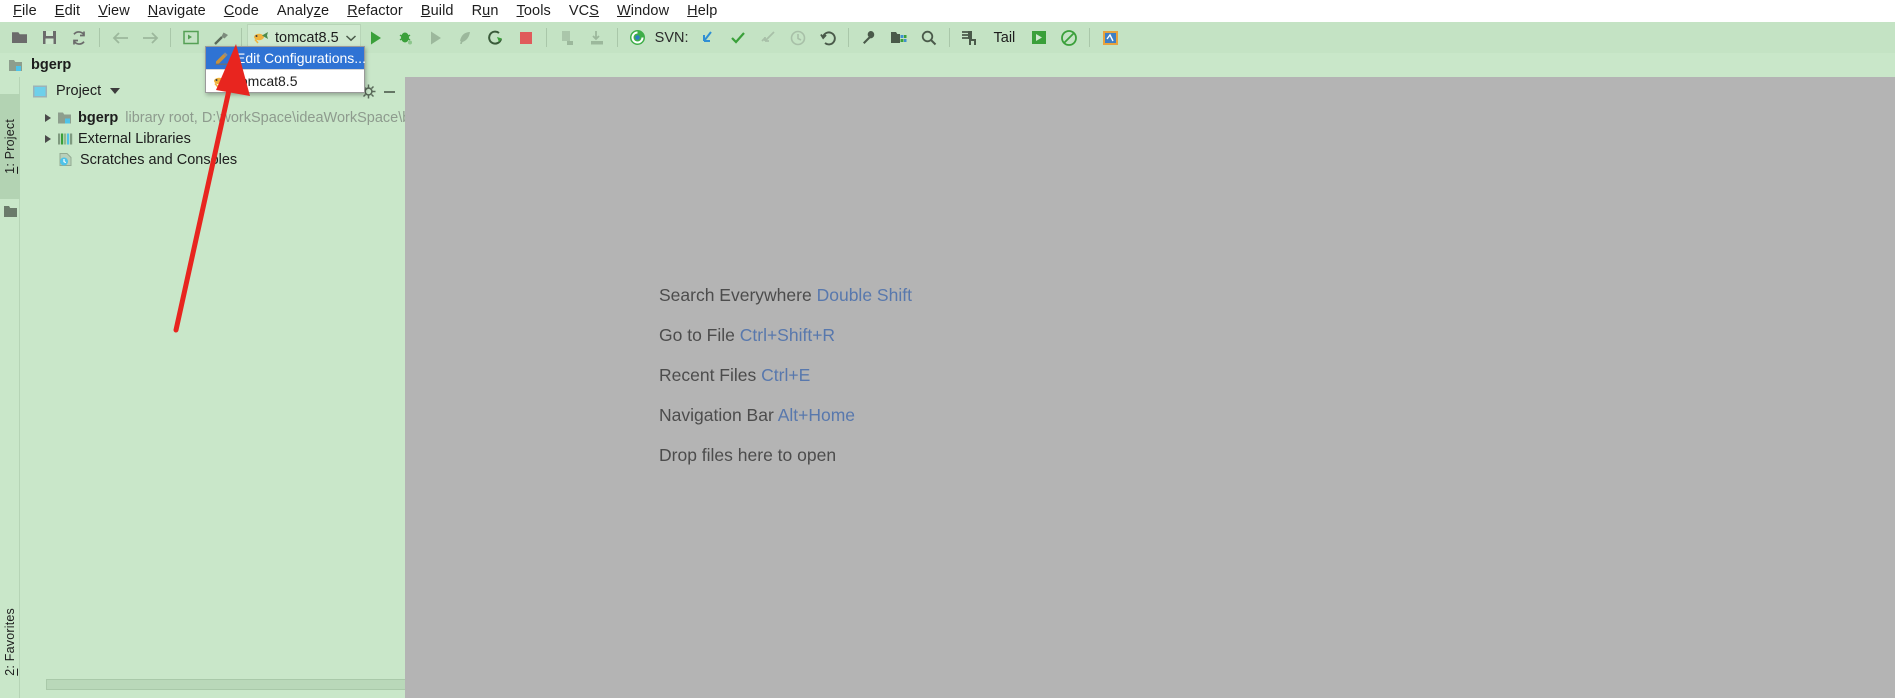 This screenshot has height=698, width=1895. Describe the element at coordinates (526, 37) in the screenshot. I see `stop-icon` at that location.